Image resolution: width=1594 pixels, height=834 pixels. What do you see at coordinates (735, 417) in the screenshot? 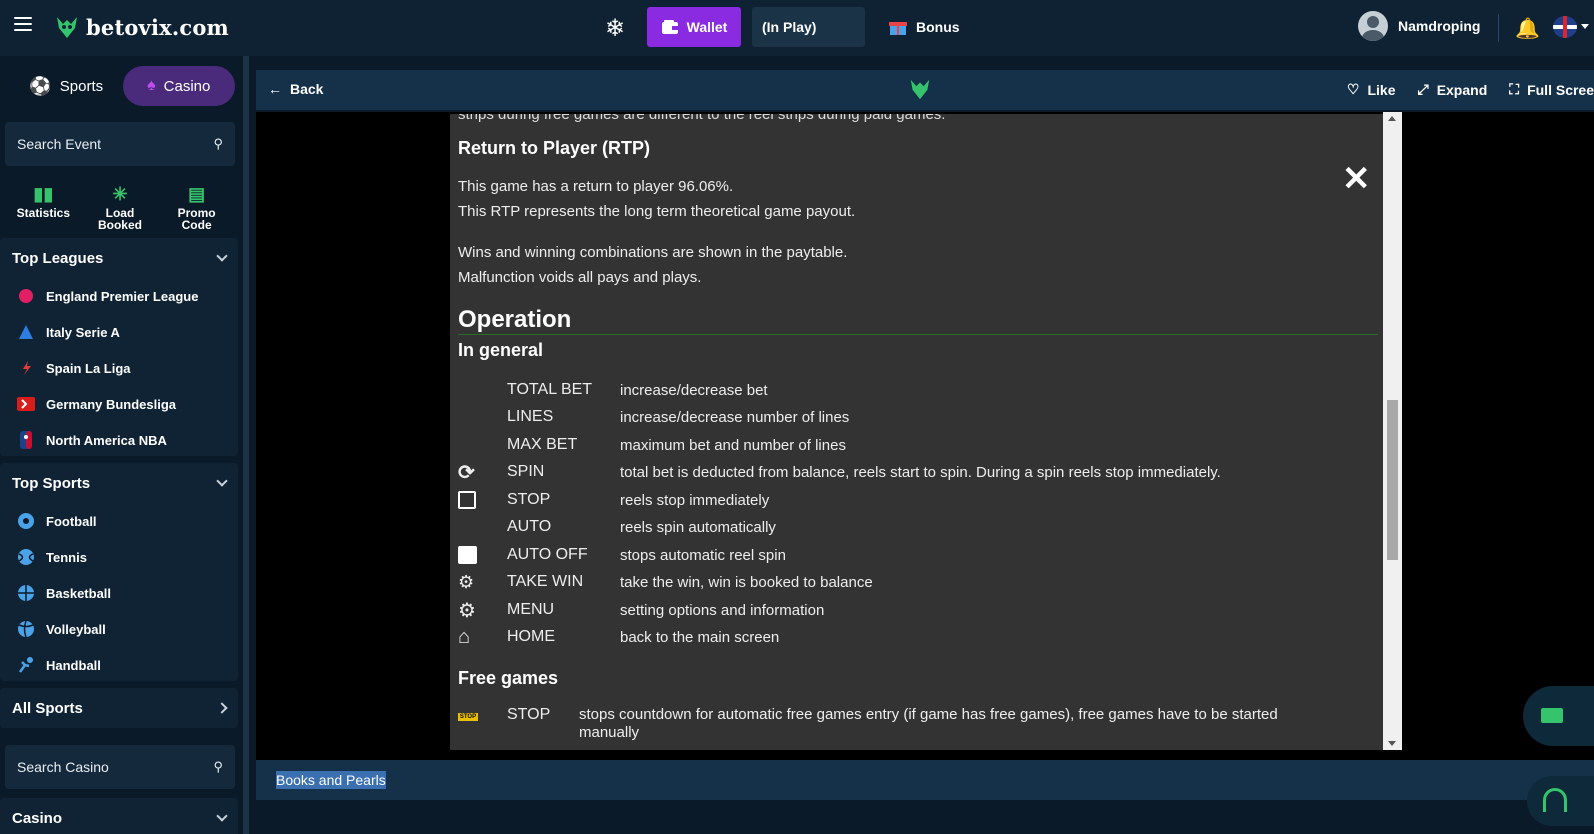
I see `control-desc: increase/decrease number of lines` at bounding box center [735, 417].